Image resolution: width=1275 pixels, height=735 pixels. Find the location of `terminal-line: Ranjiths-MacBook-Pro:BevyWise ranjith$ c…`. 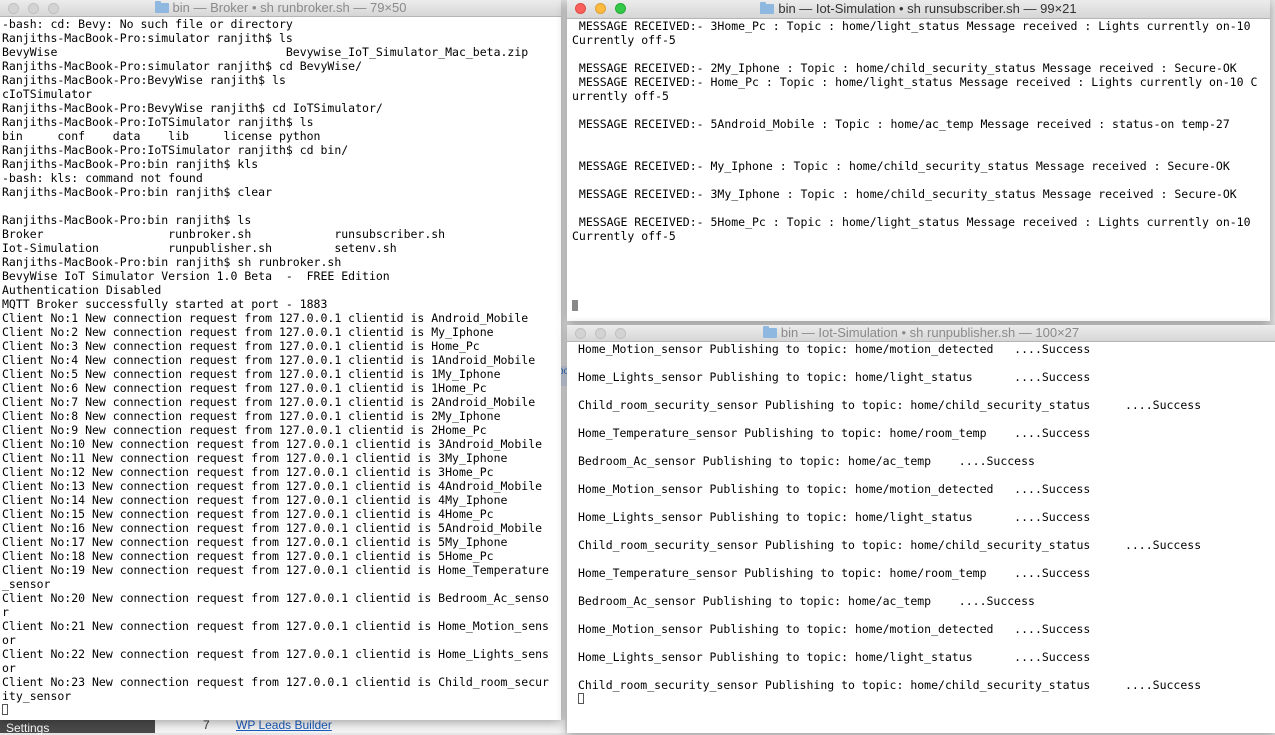

terminal-line: Ranjiths-MacBook-Pro:BevyWise ranjith$ c… is located at coordinates (192, 108).